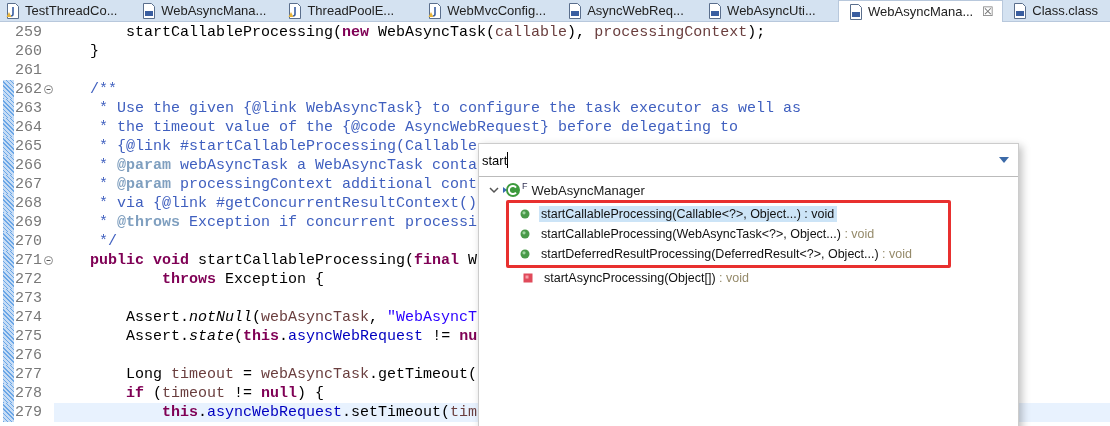  Describe the element at coordinates (28, 279) in the screenshot. I see `line-number: 272` at that location.